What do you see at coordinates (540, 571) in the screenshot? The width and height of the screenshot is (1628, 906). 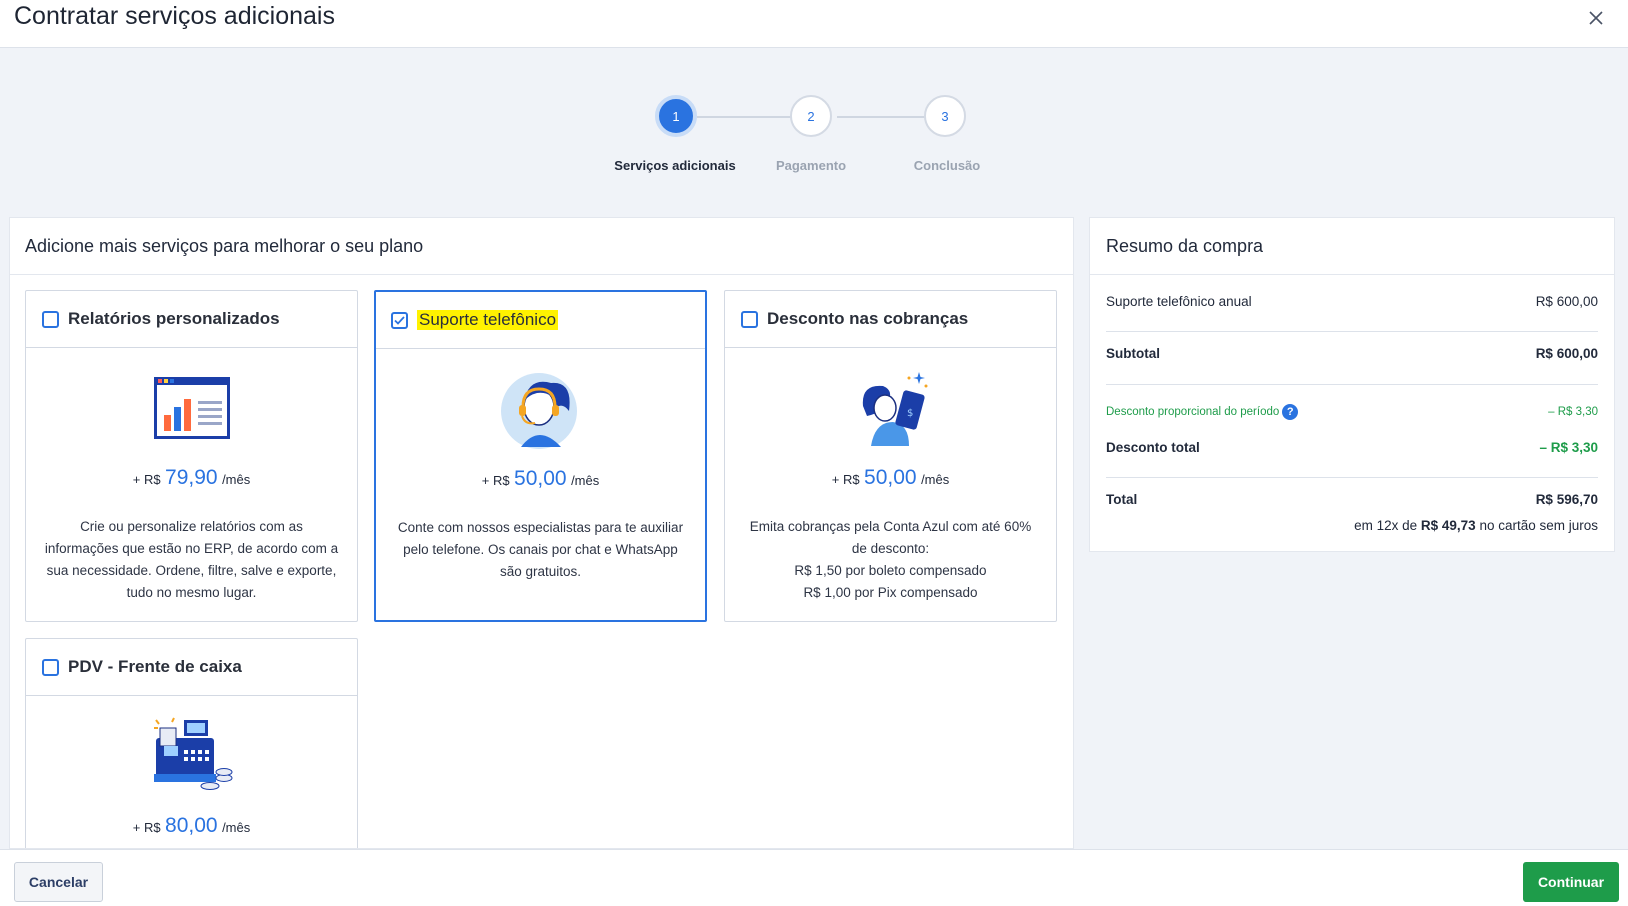 I see `description-line: são gratuitos.` at bounding box center [540, 571].